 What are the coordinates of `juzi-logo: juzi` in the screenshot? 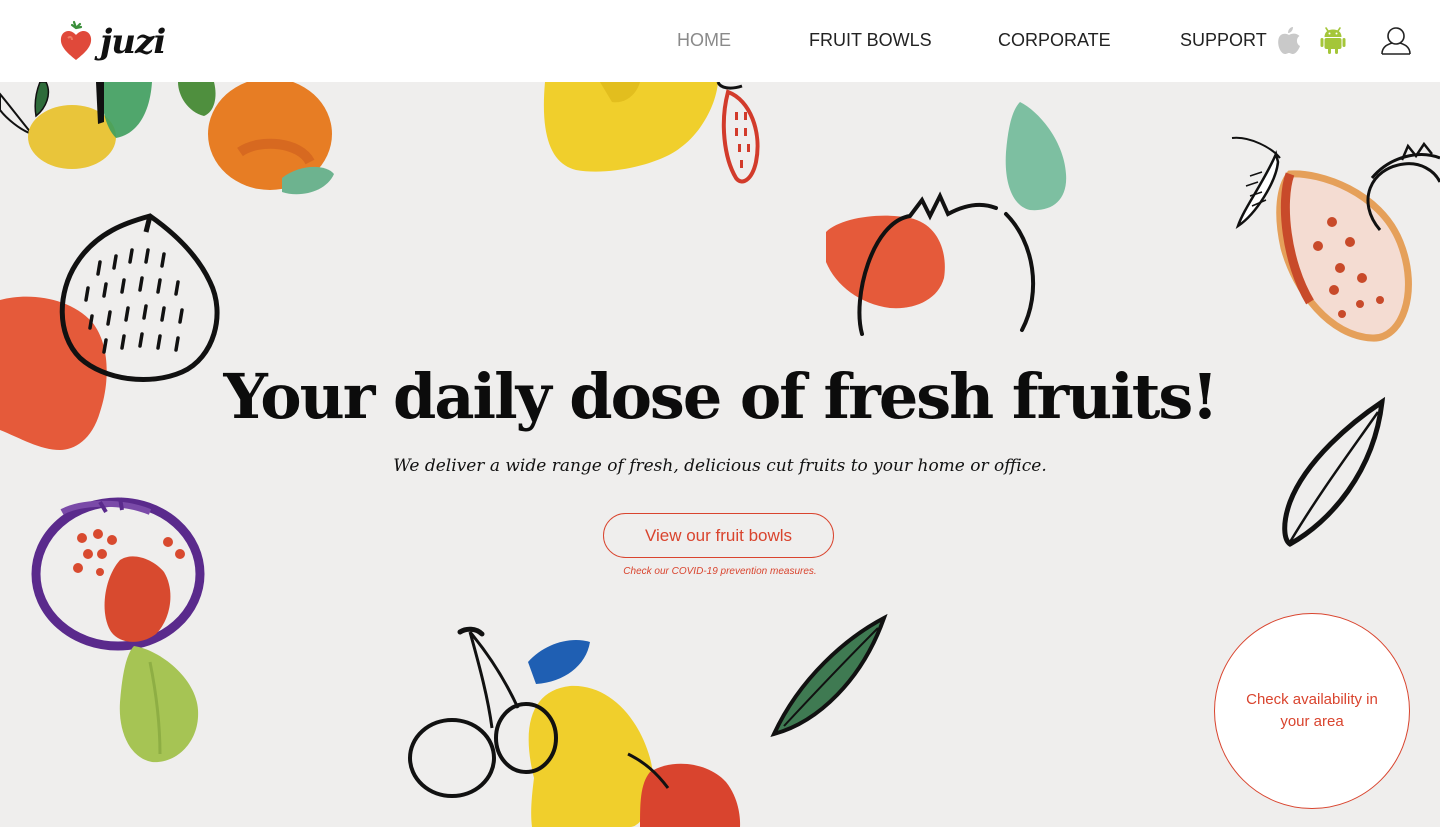 It's located at (113, 42).